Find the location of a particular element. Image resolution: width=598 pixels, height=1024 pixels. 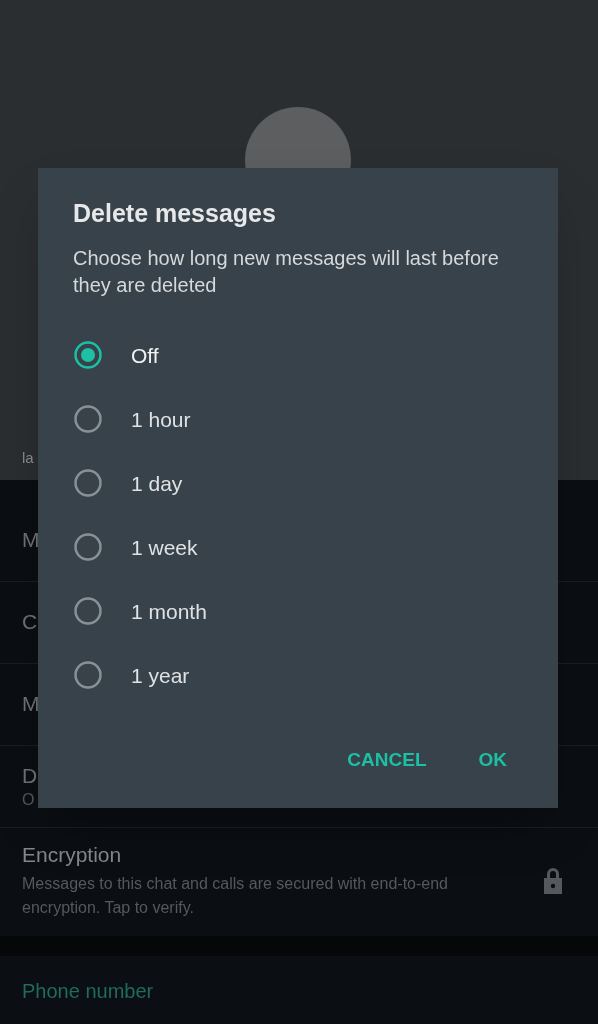

option-label: 1 year is located at coordinates (160, 675).